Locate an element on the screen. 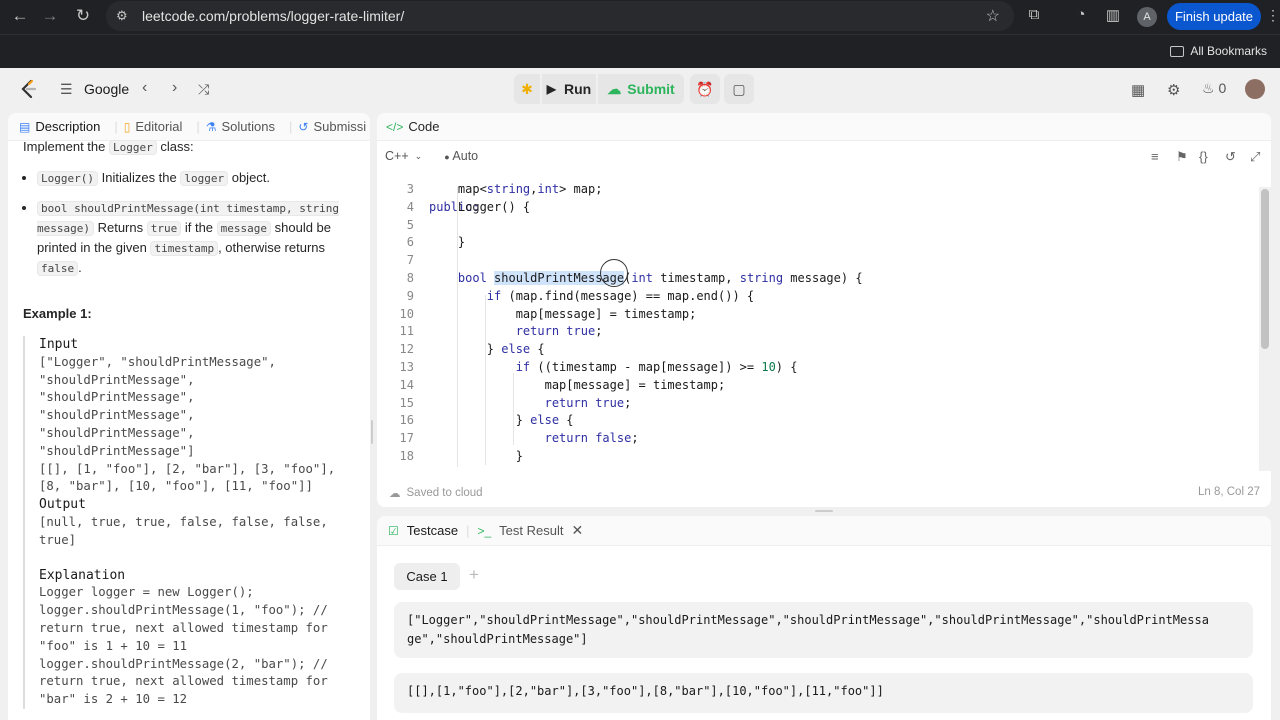 The width and height of the screenshot is (1280, 720). reset-icon: ↺ is located at coordinates (1230, 157).